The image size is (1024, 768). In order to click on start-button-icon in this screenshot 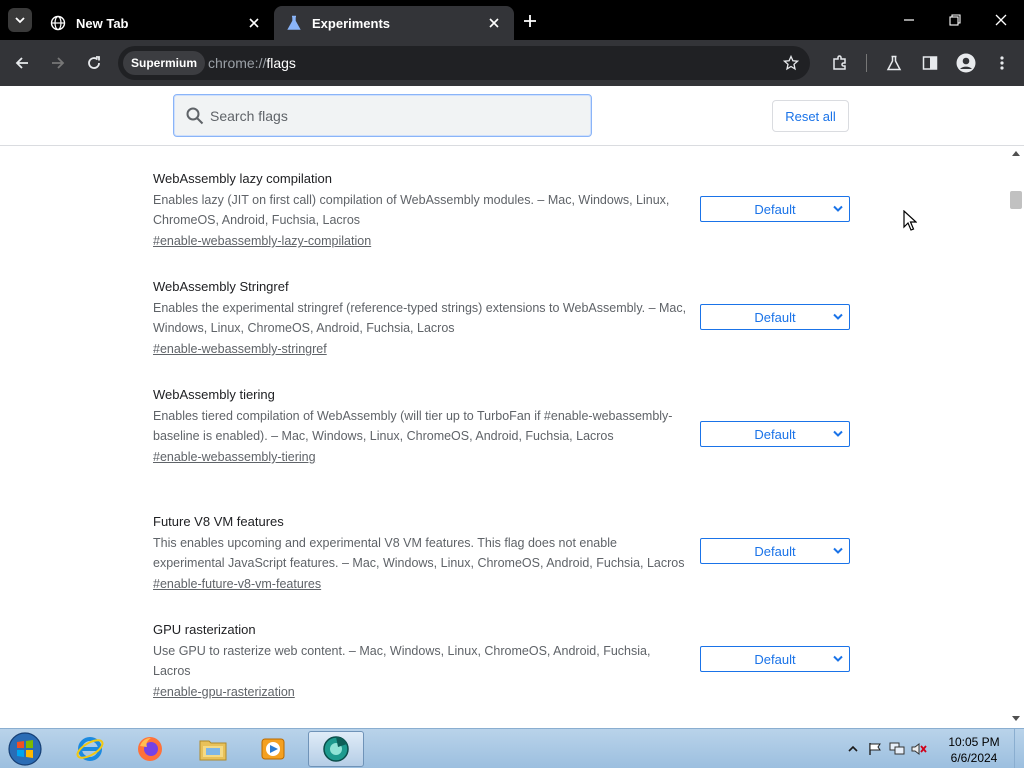, I will do `click(25, 749)`.